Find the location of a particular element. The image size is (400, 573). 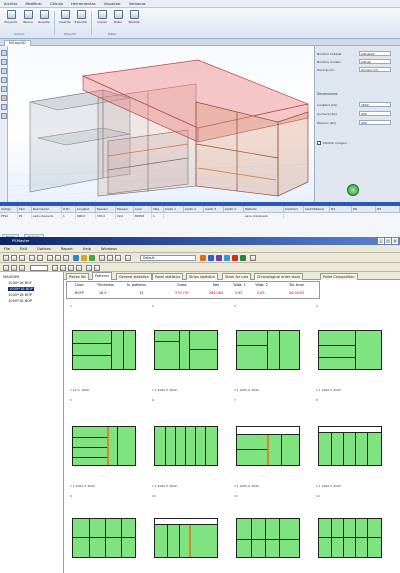

table-header: Canto 2 is located at coordinates (194, 209).